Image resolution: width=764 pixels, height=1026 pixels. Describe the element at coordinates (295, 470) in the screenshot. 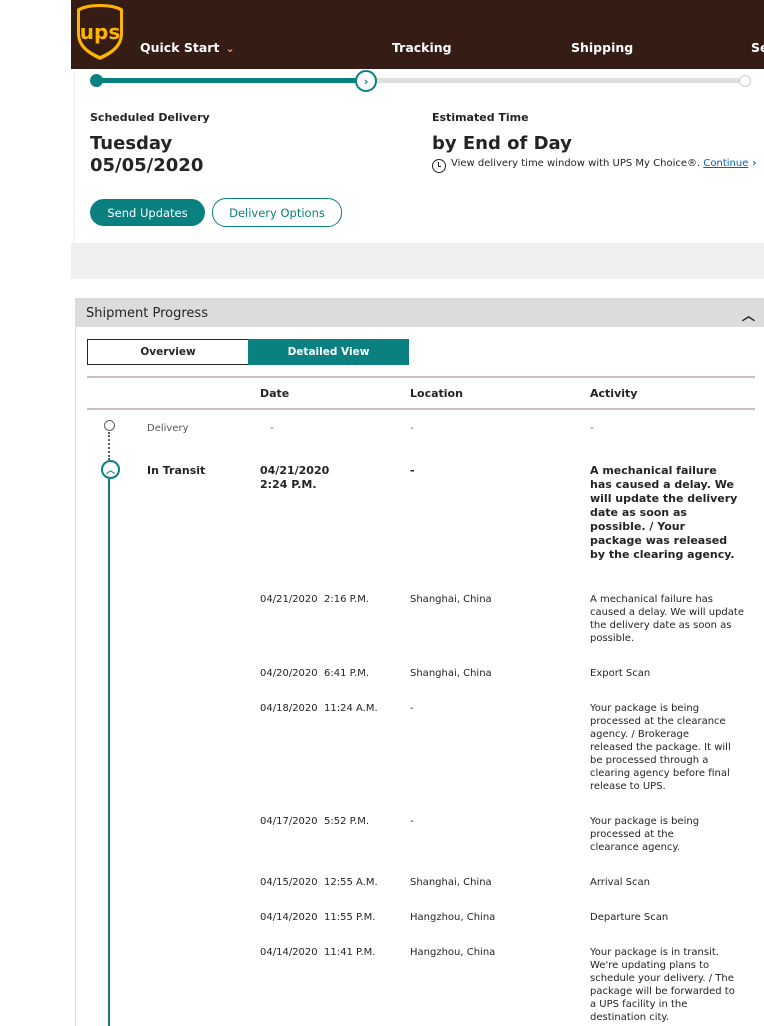

I see `row-1-date: 04/21/2020` at that location.